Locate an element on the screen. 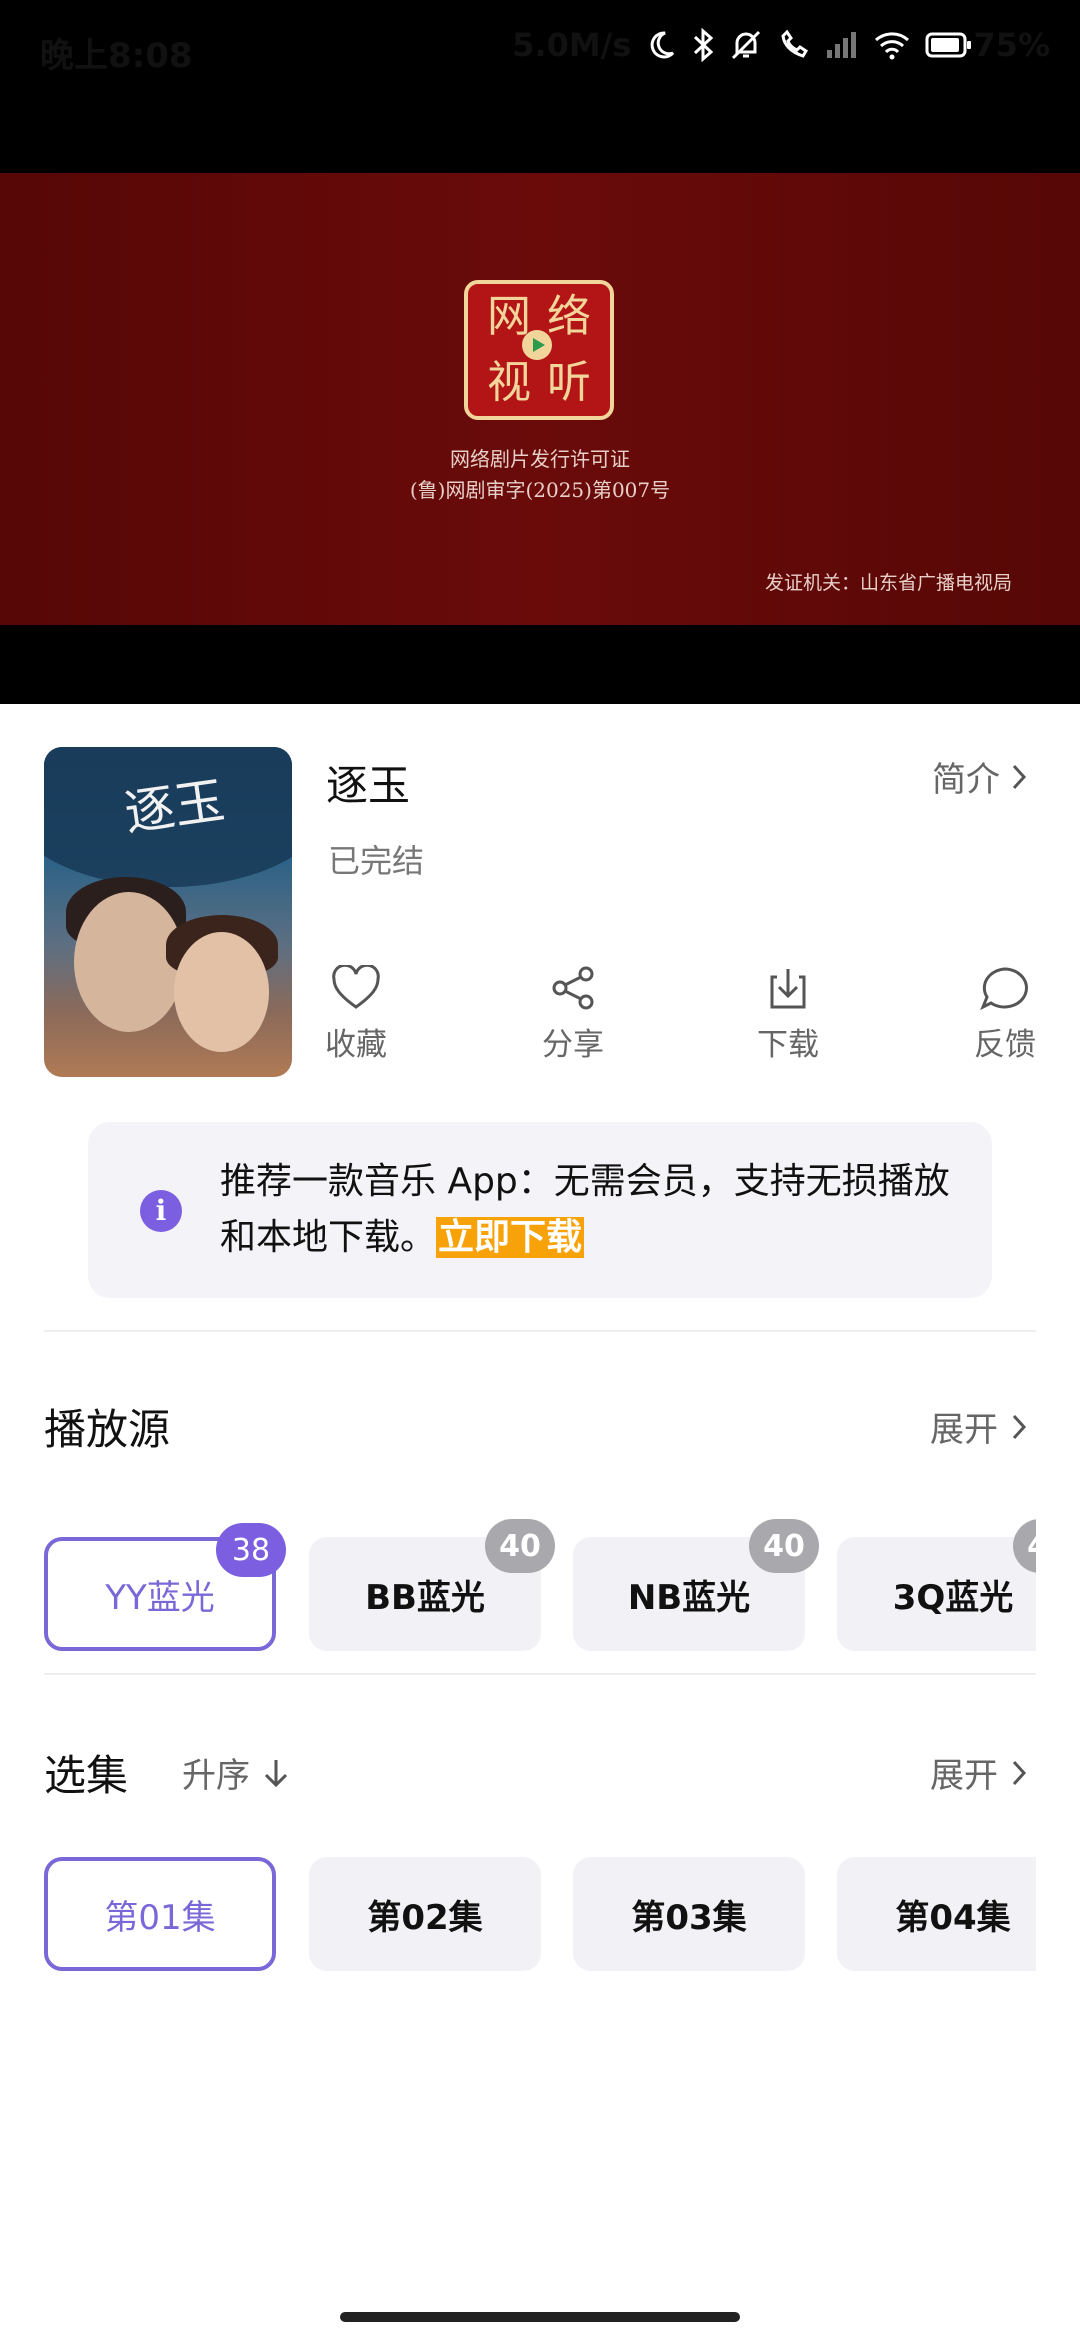 The width and height of the screenshot is (1080, 2340). status-icons: 5.0M/s 75% is located at coordinates (781, 45).